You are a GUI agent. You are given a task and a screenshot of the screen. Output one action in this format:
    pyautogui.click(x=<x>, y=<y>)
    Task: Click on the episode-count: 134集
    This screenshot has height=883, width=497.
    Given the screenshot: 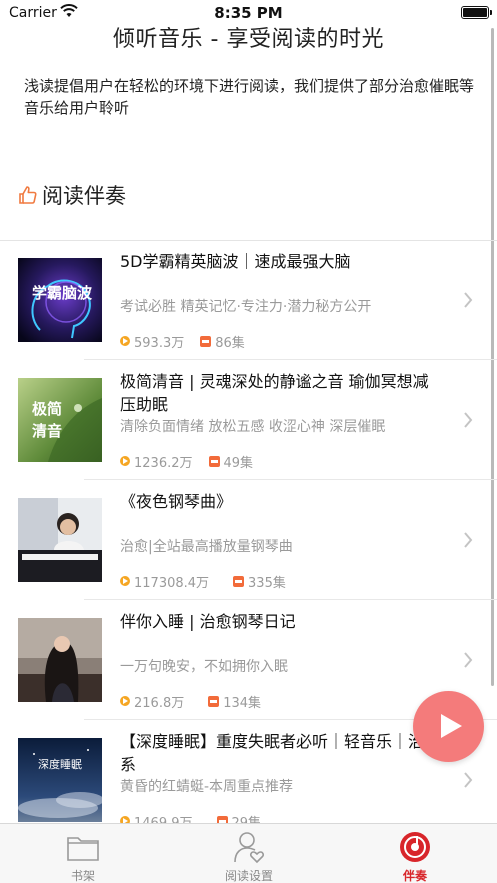 What is the action you would take?
    pyautogui.click(x=242, y=703)
    